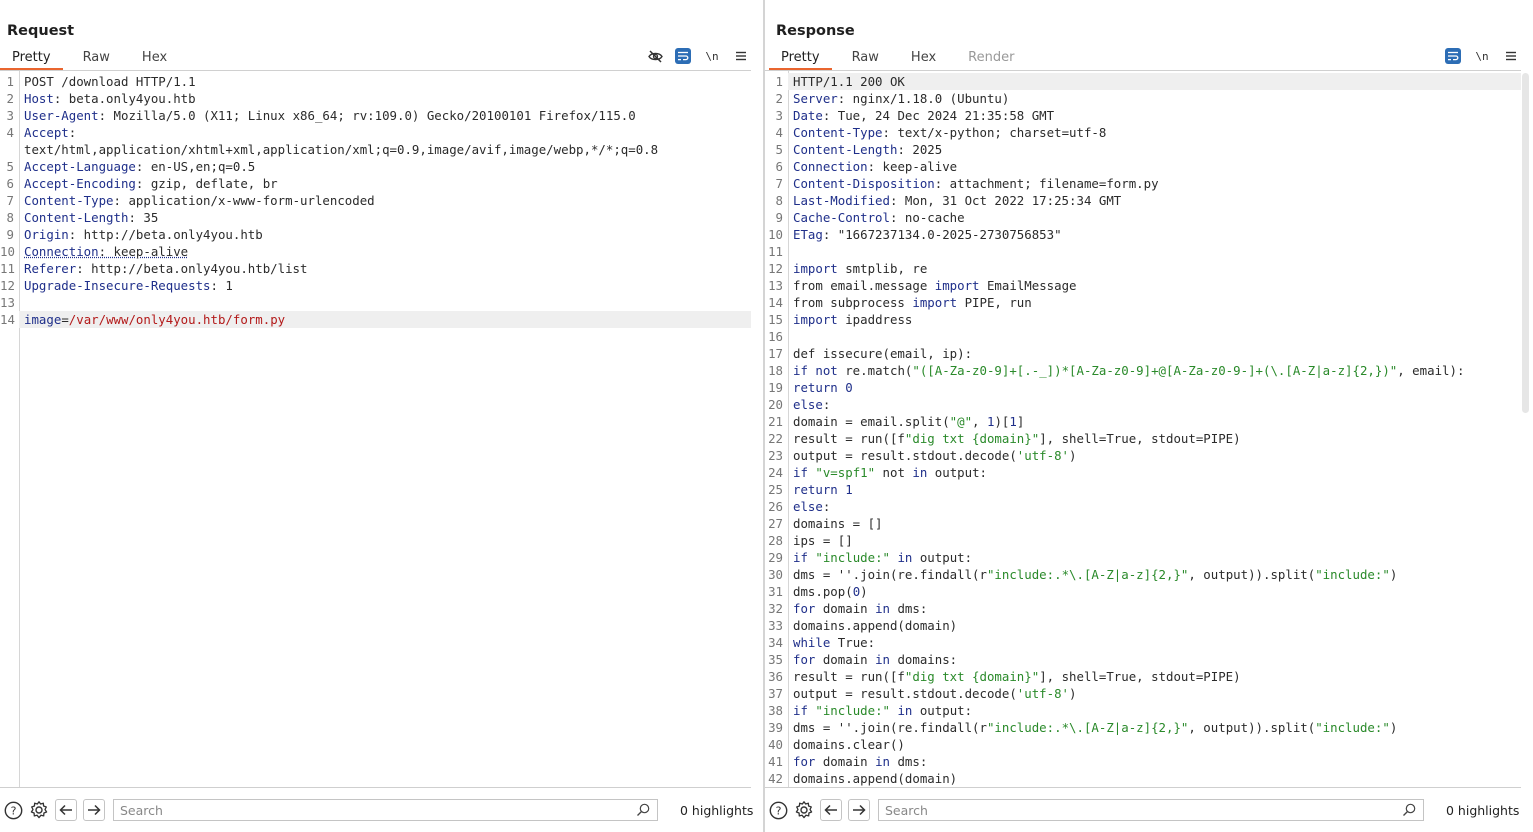 This screenshot has height=832, width=1533. Describe the element at coordinates (1525, 243) in the screenshot. I see `response-scrollbar` at that location.